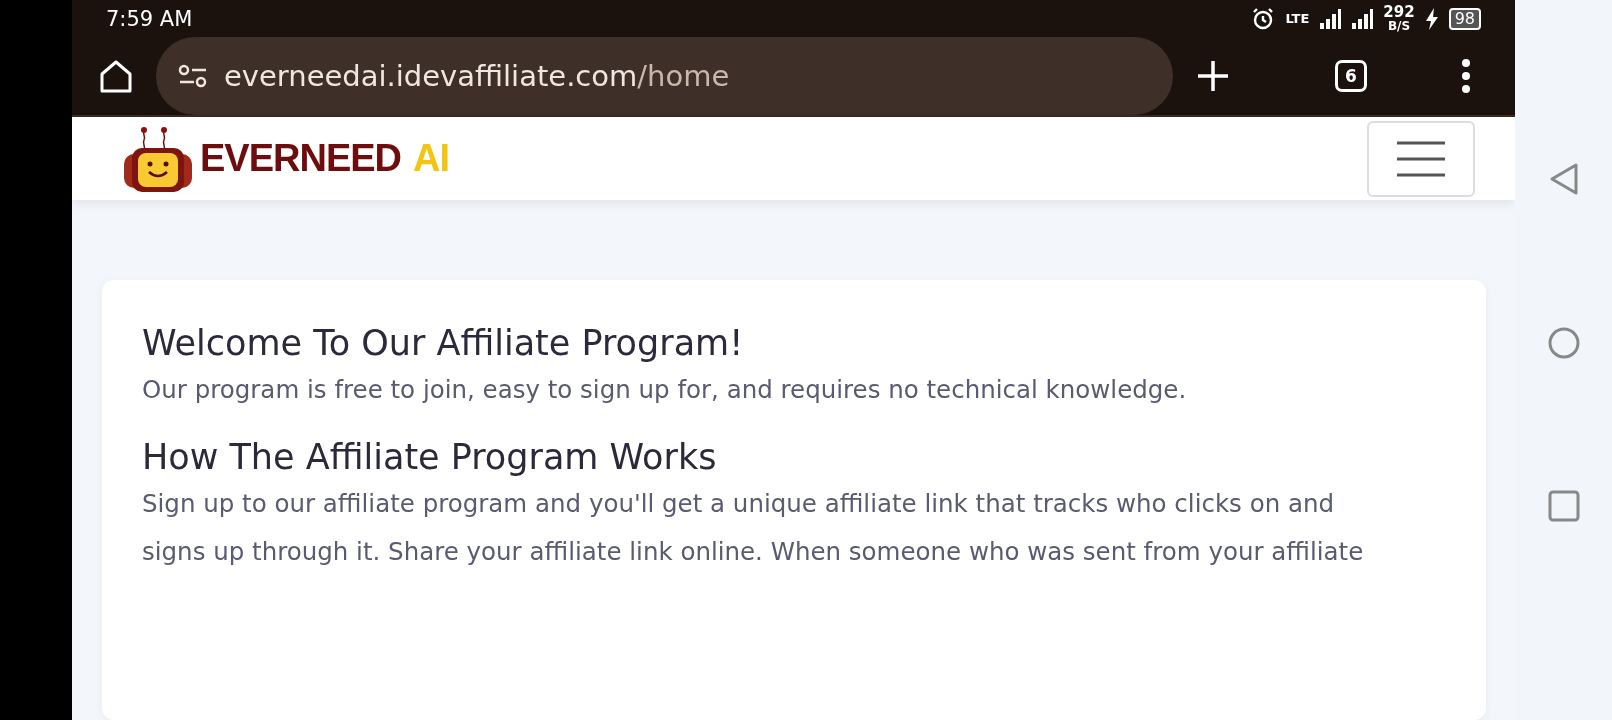 The width and height of the screenshot is (1612, 720). Describe the element at coordinates (158, 158) in the screenshot. I see `robot-logo-icon` at that location.